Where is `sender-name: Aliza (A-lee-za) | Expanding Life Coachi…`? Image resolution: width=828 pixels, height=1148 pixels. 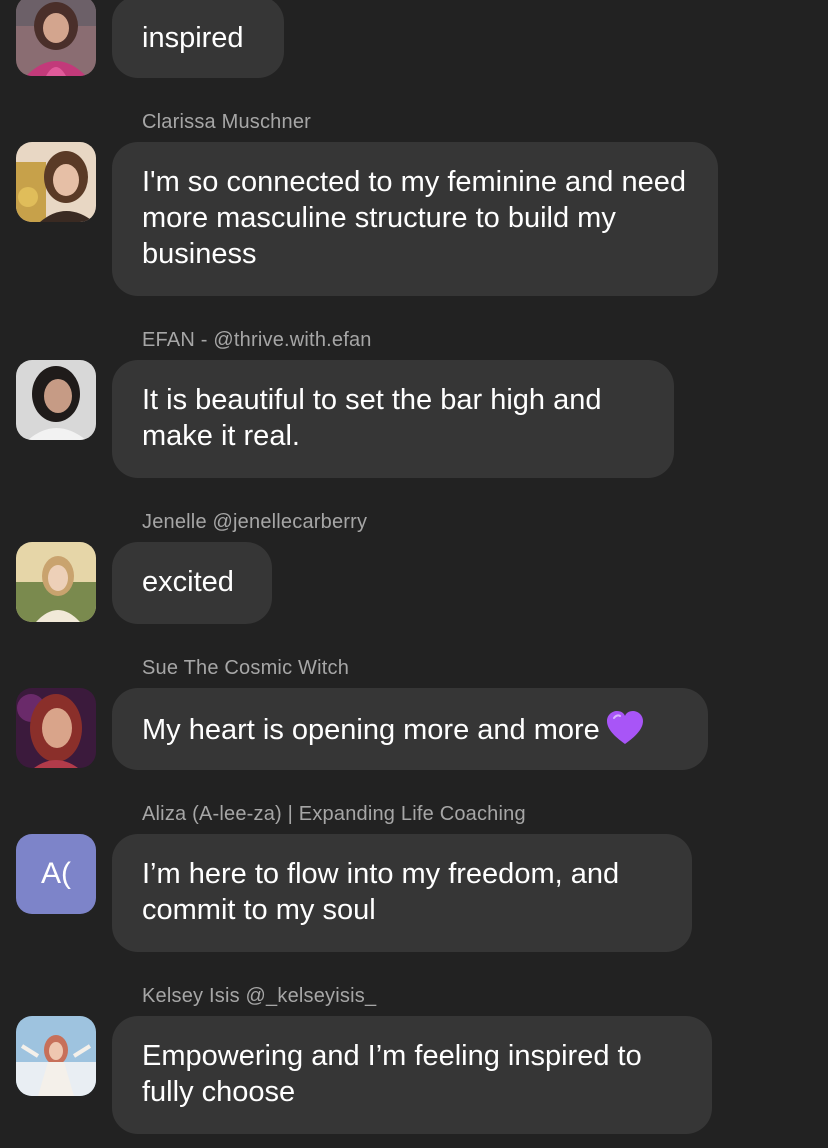
sender-name: Aliza (A-lee-za) | Expanding Life Coachi… is located at coordinates (334, 814).